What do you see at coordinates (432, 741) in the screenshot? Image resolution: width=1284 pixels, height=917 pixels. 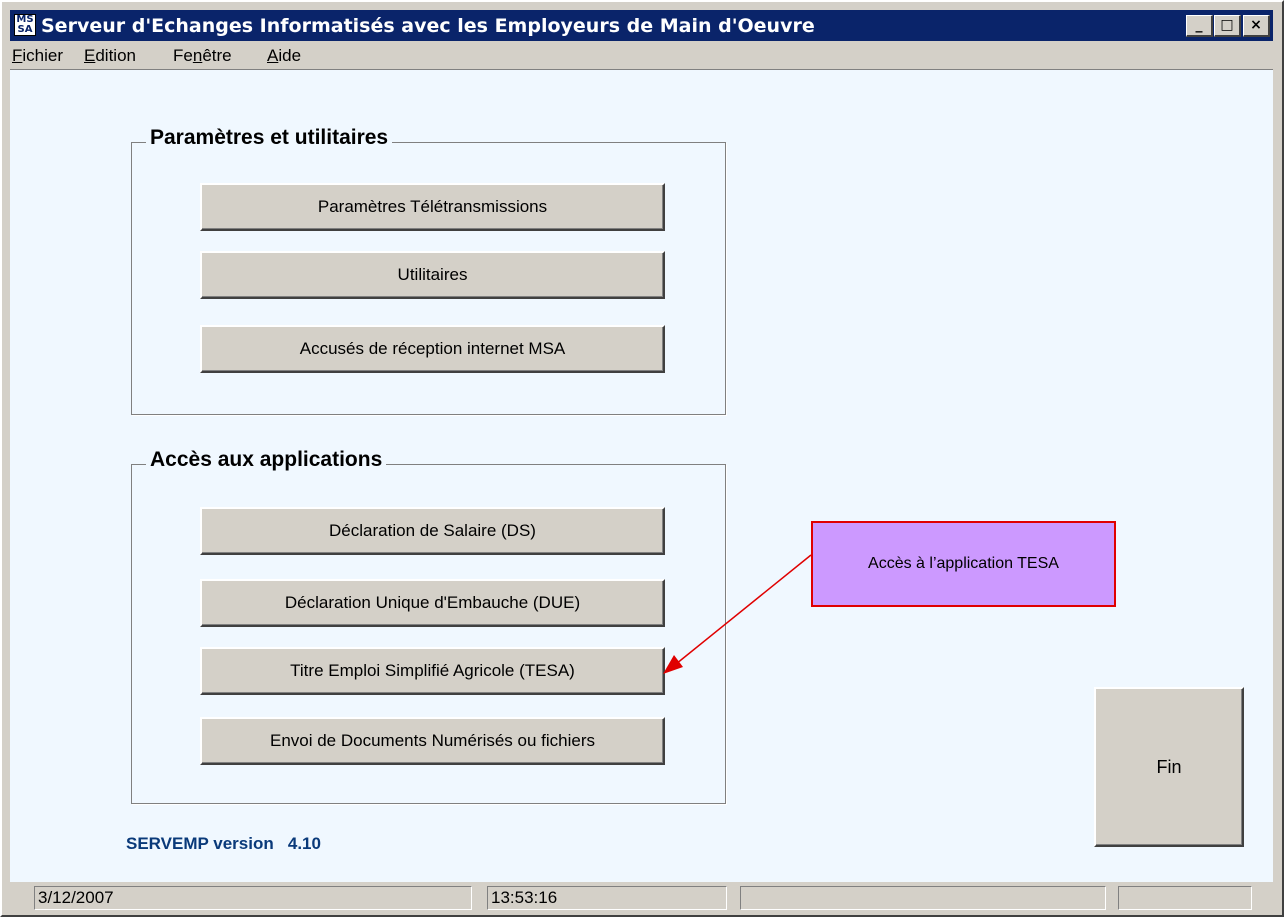 I see `envoi-documents-numerises-button: Envoi de Documents Numérisés ou fichiers` at bounding box center [432, 741].